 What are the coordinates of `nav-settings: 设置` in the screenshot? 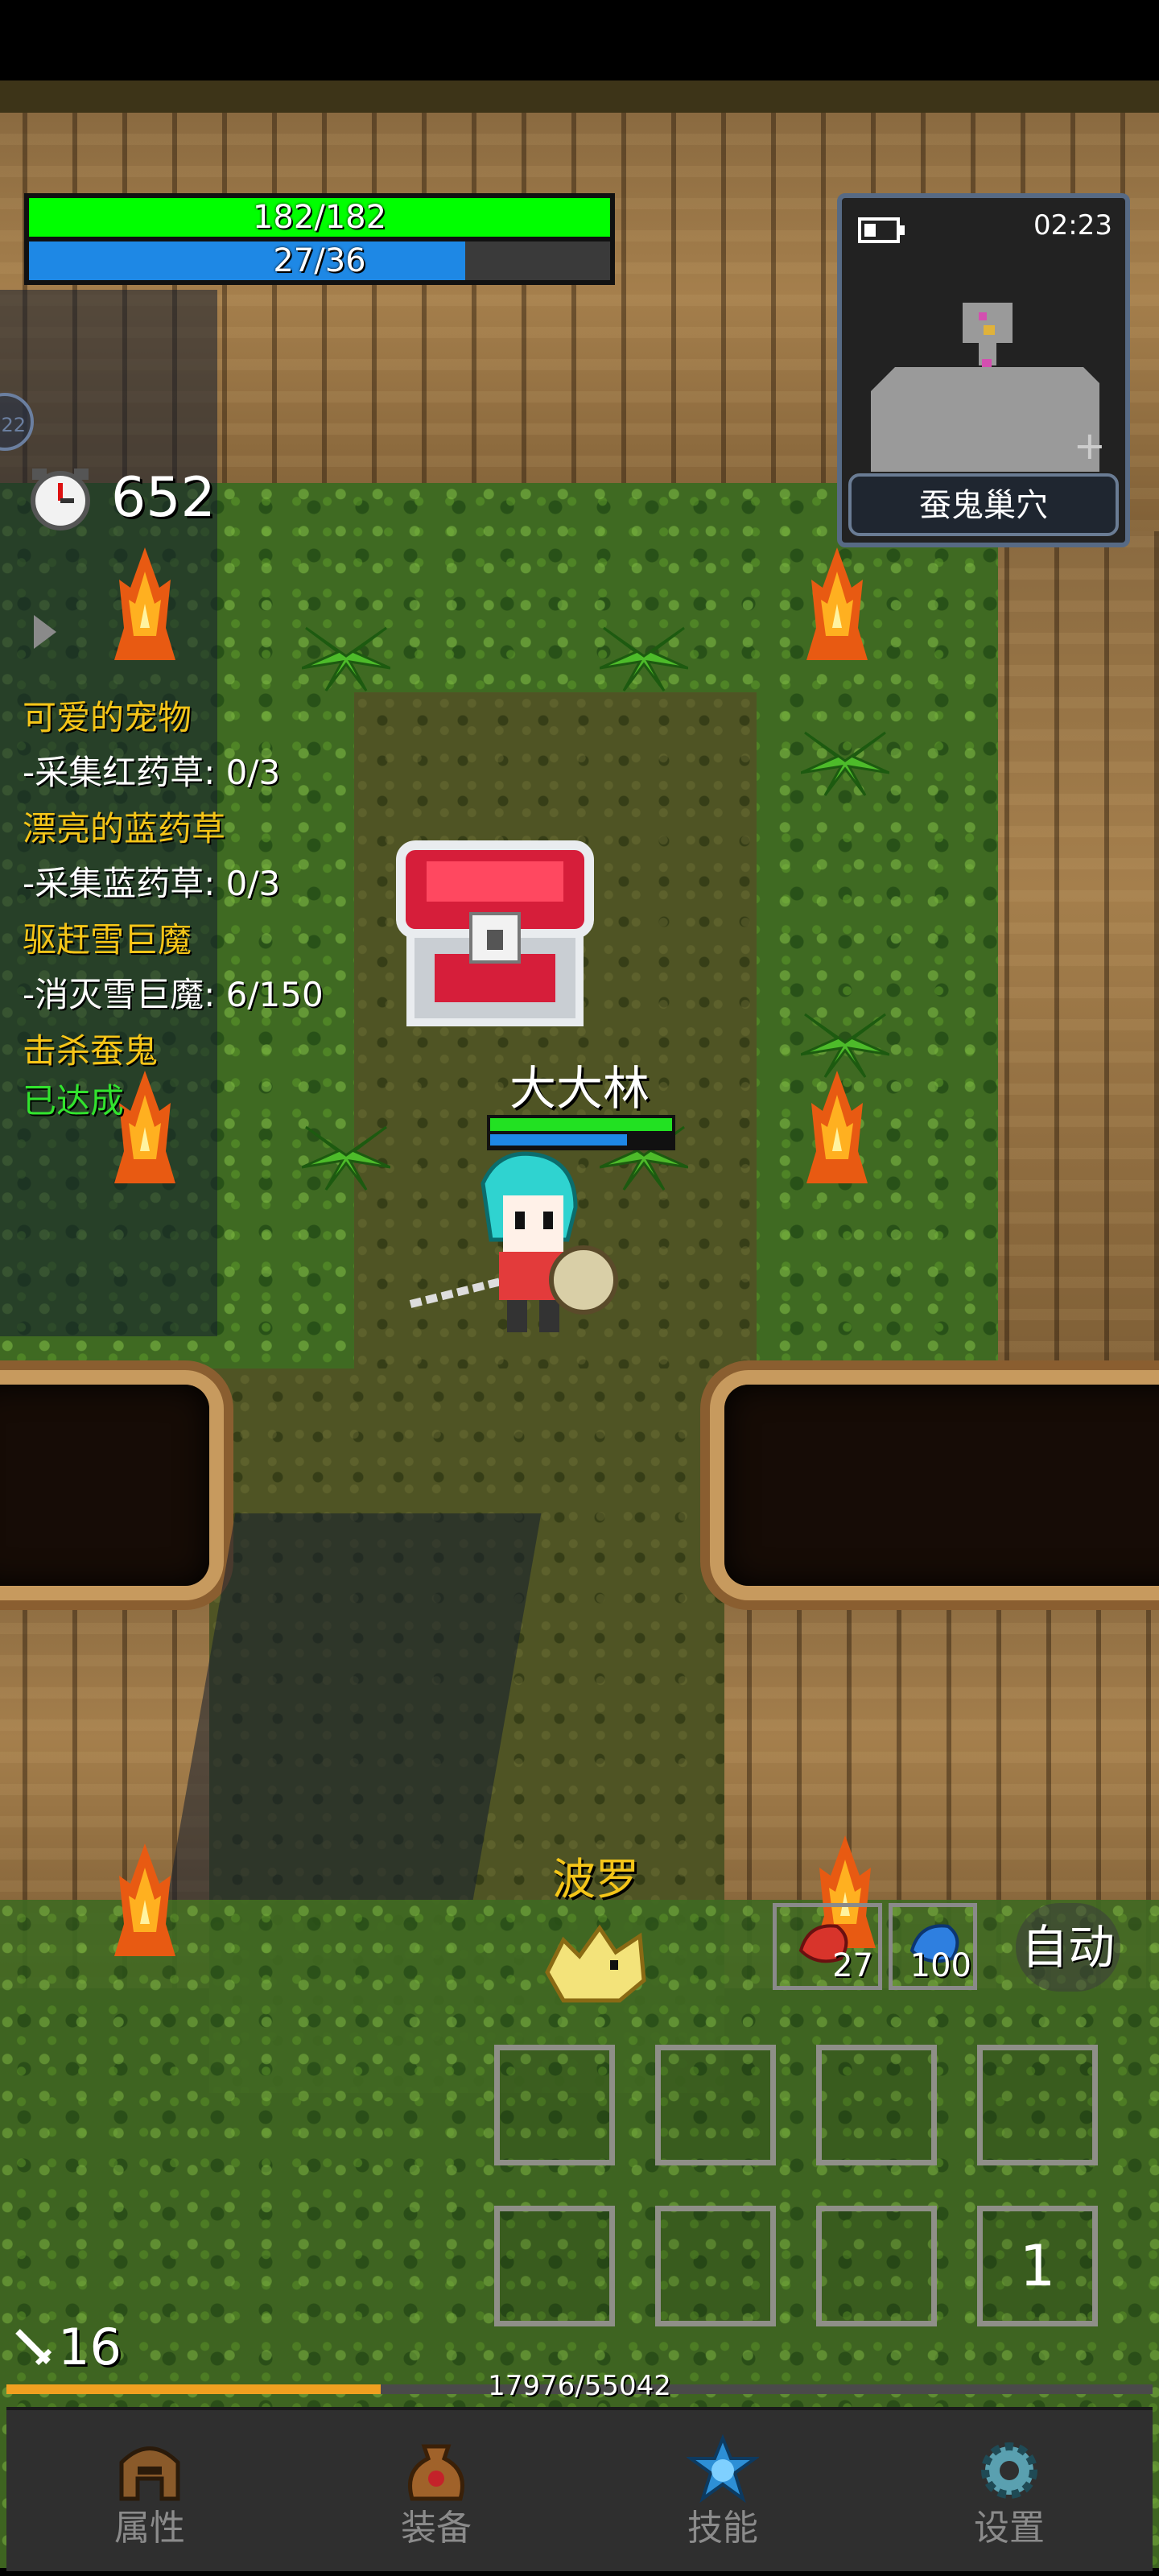 It's located at (1009, 2490).